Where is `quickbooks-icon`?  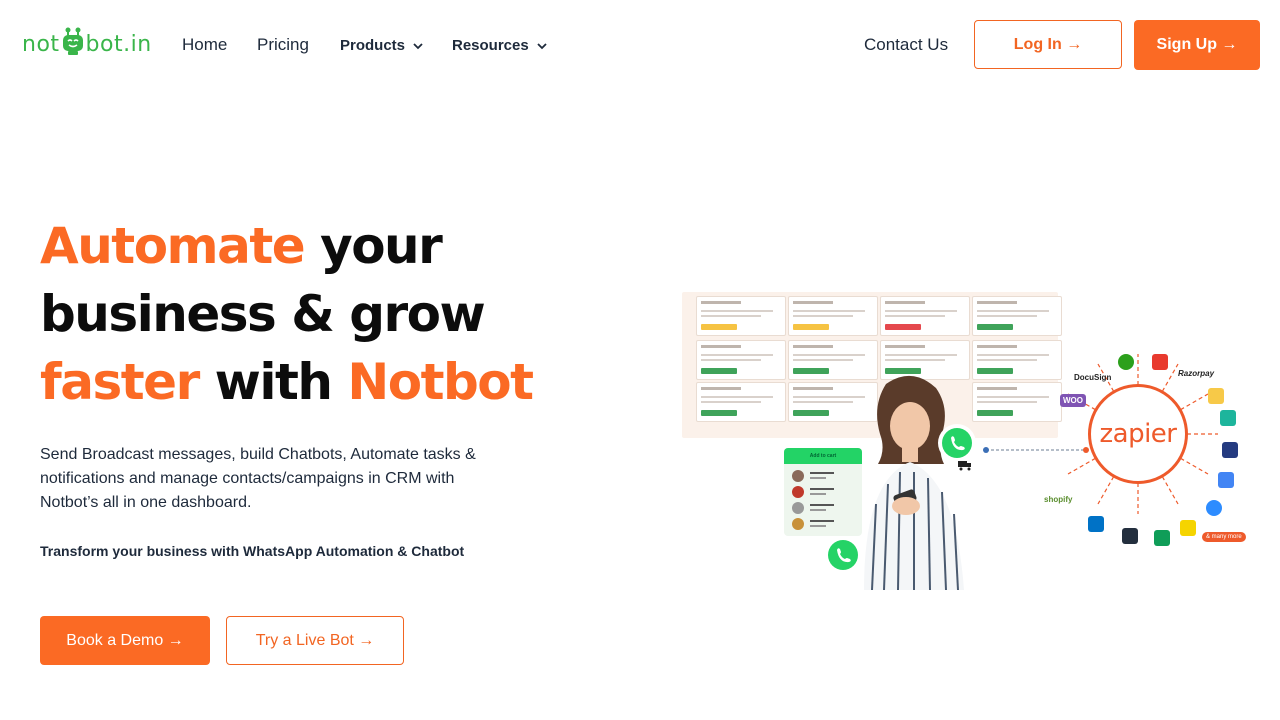
quickbooks-icon is located at coordinates (1126, 362).